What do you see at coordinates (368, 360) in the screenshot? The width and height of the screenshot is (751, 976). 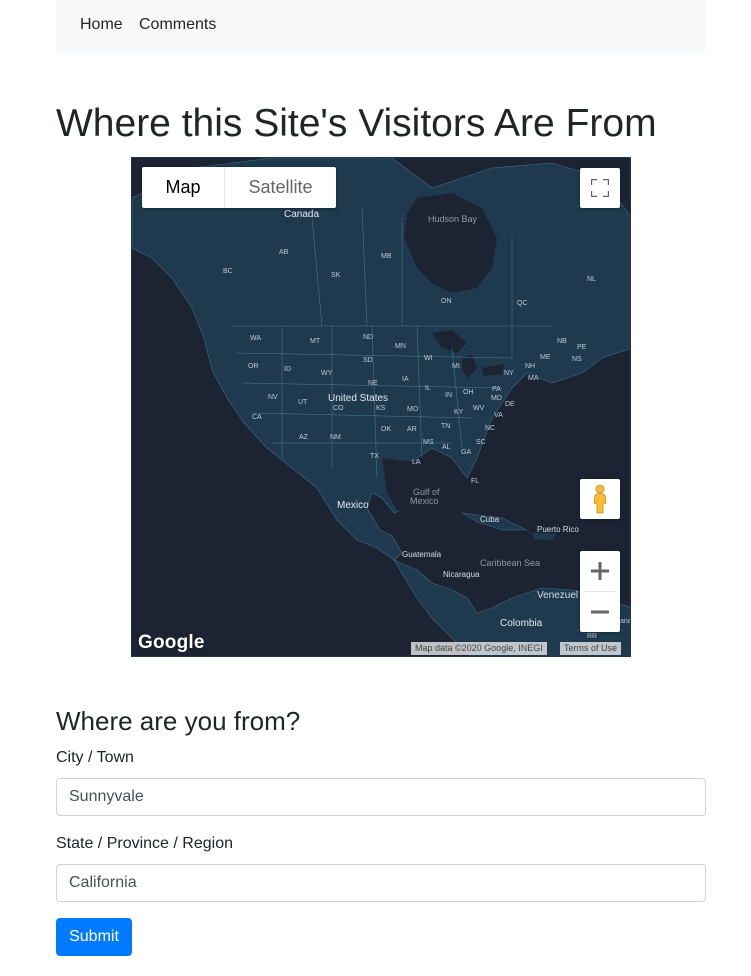 I see `label-sd: SD` at bounding box center [368, 360].